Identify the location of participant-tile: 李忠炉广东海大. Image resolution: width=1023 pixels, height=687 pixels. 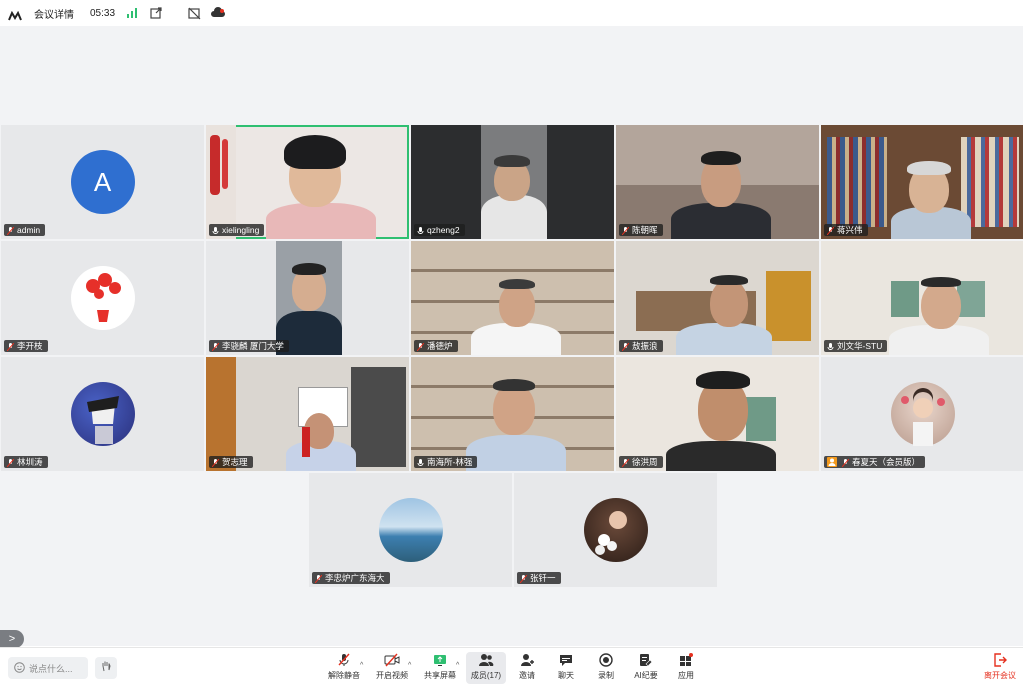
(410, 530).